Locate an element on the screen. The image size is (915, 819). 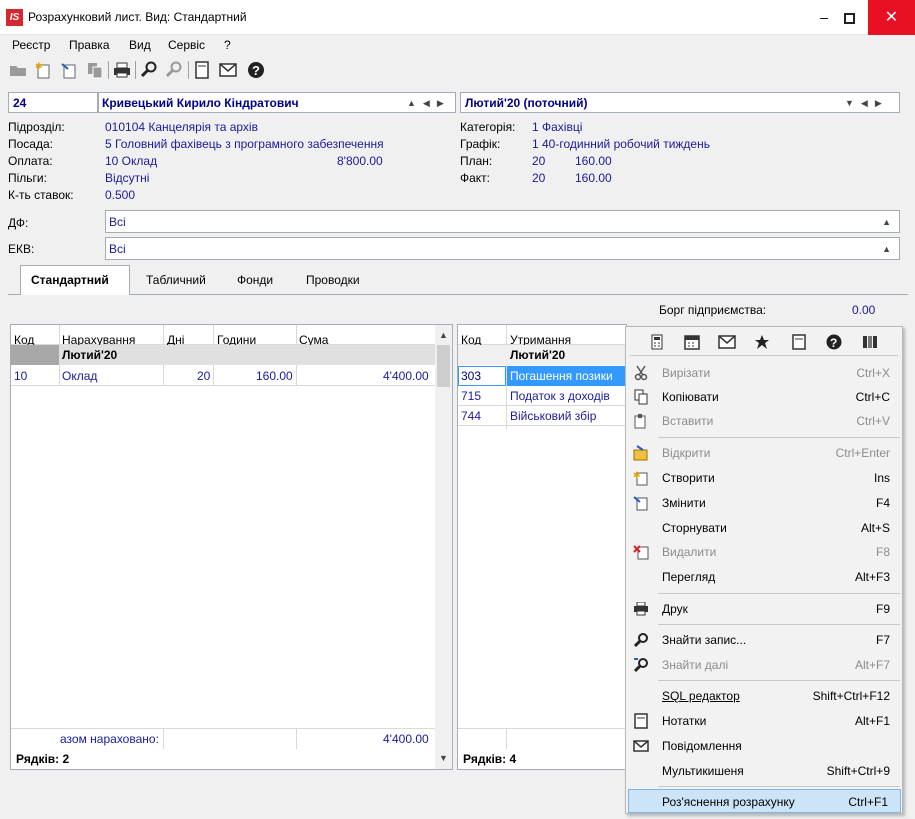
columns-icon is located at coordinates (870, 342).